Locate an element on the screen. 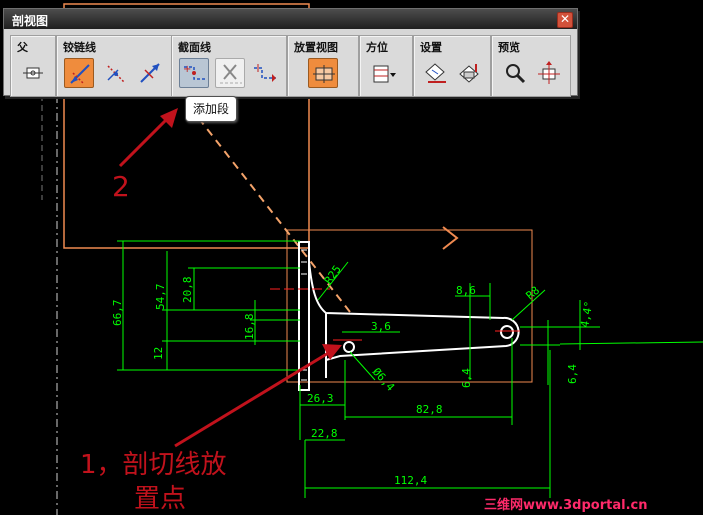 The image size is (703, 515). reverse-vector-button is located at coordinates (150, 73).